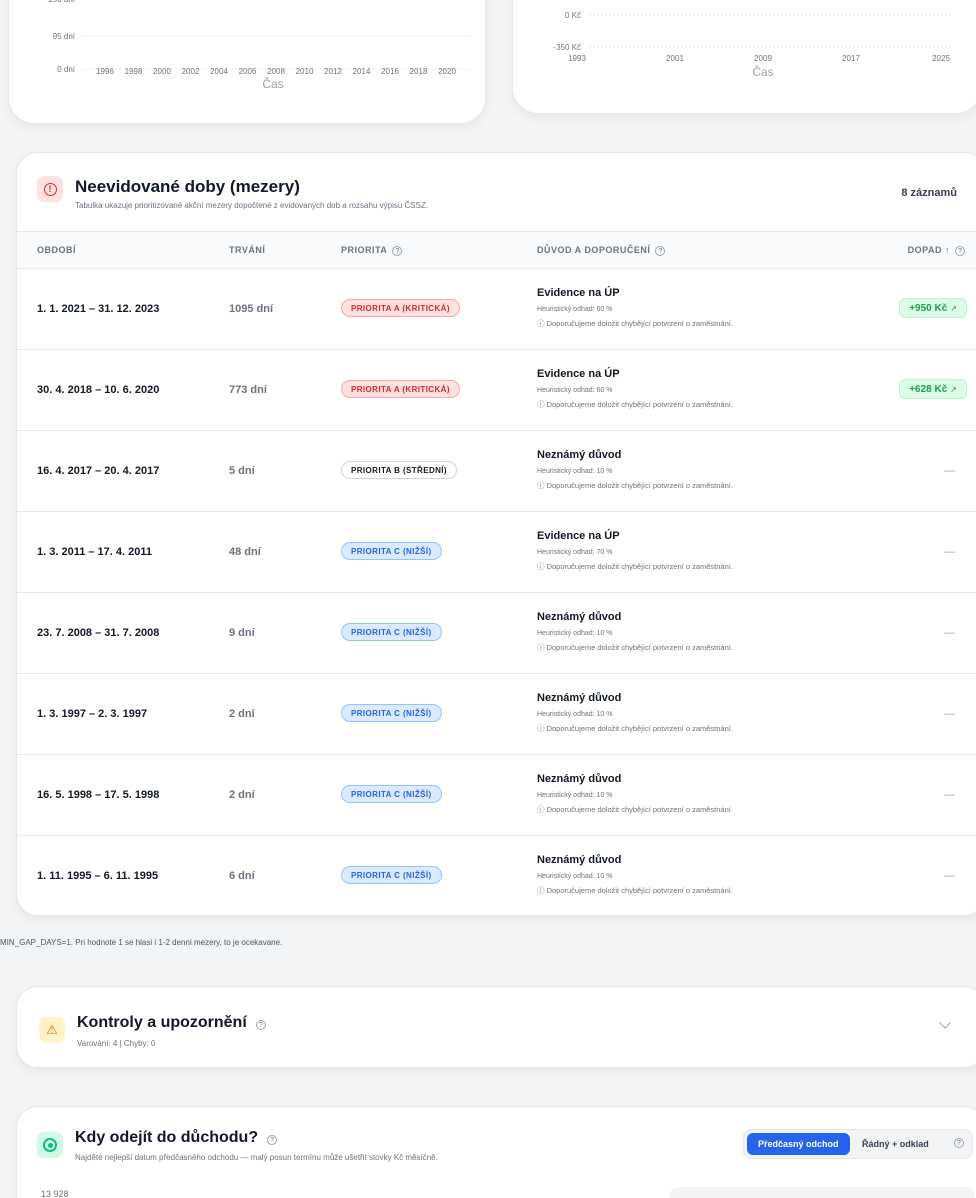 This screenshot has width=976, height=1198. What do you see at coordinates (248, 390) in the screenshot?
I see `gap-duration: 773 dní` at bounding box center [248, 390].